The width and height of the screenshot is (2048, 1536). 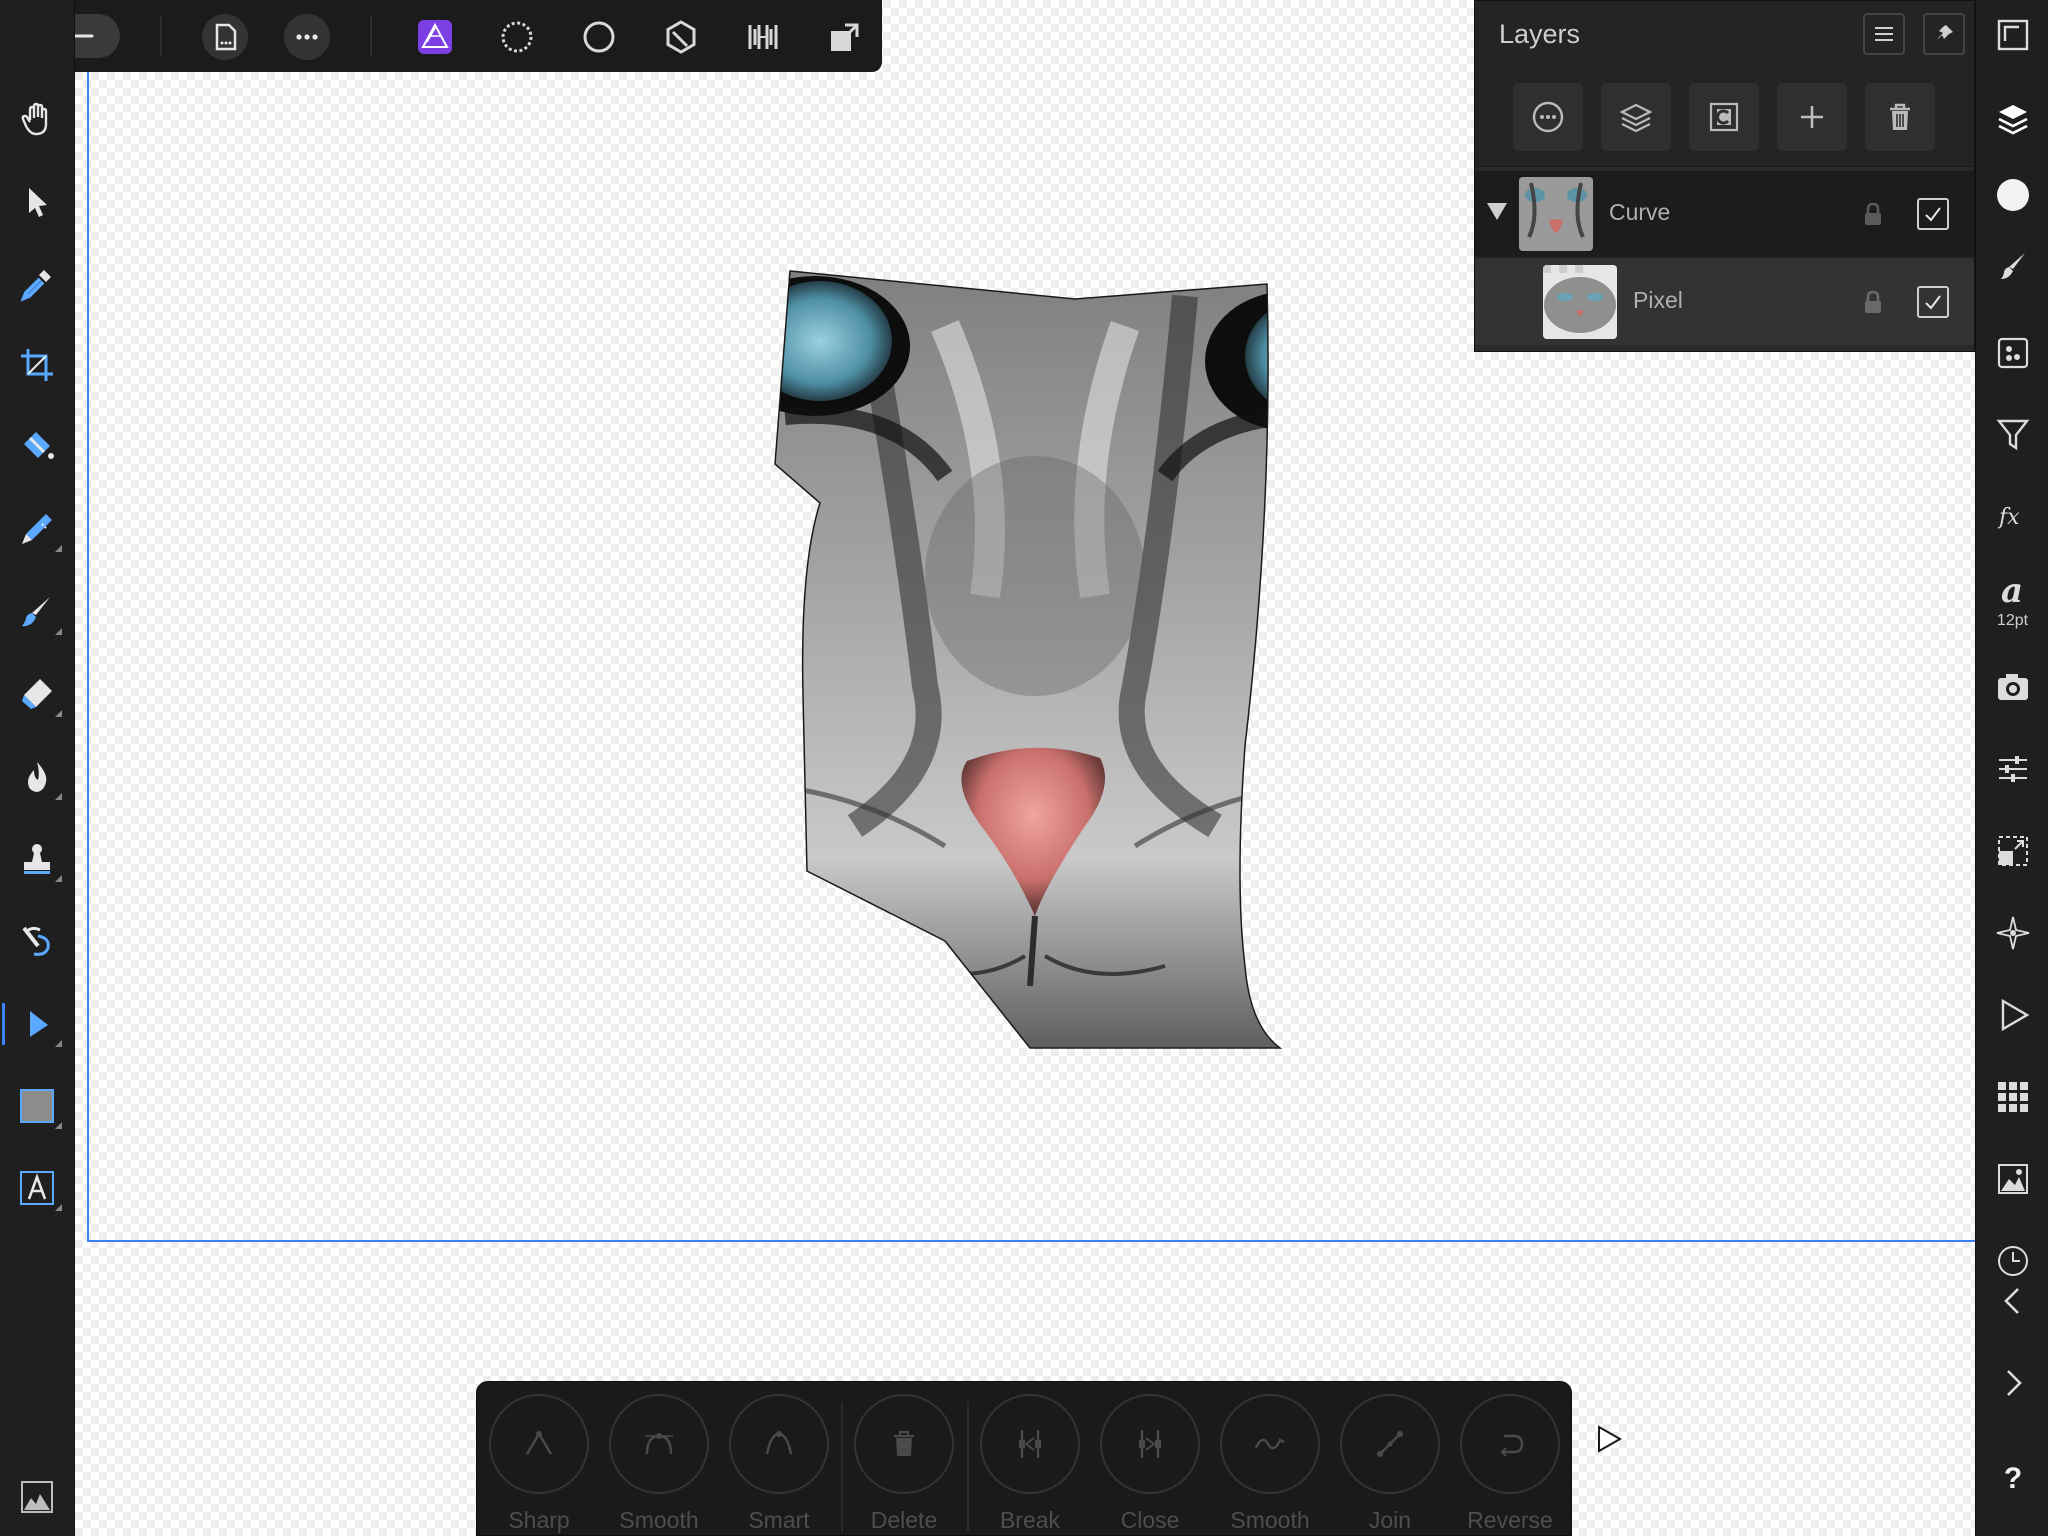 What do you see at coordinates (1658, 300) in the screenshot?
I see `layer-name-pixel: Pixel` at bounding box center [1658, 300].